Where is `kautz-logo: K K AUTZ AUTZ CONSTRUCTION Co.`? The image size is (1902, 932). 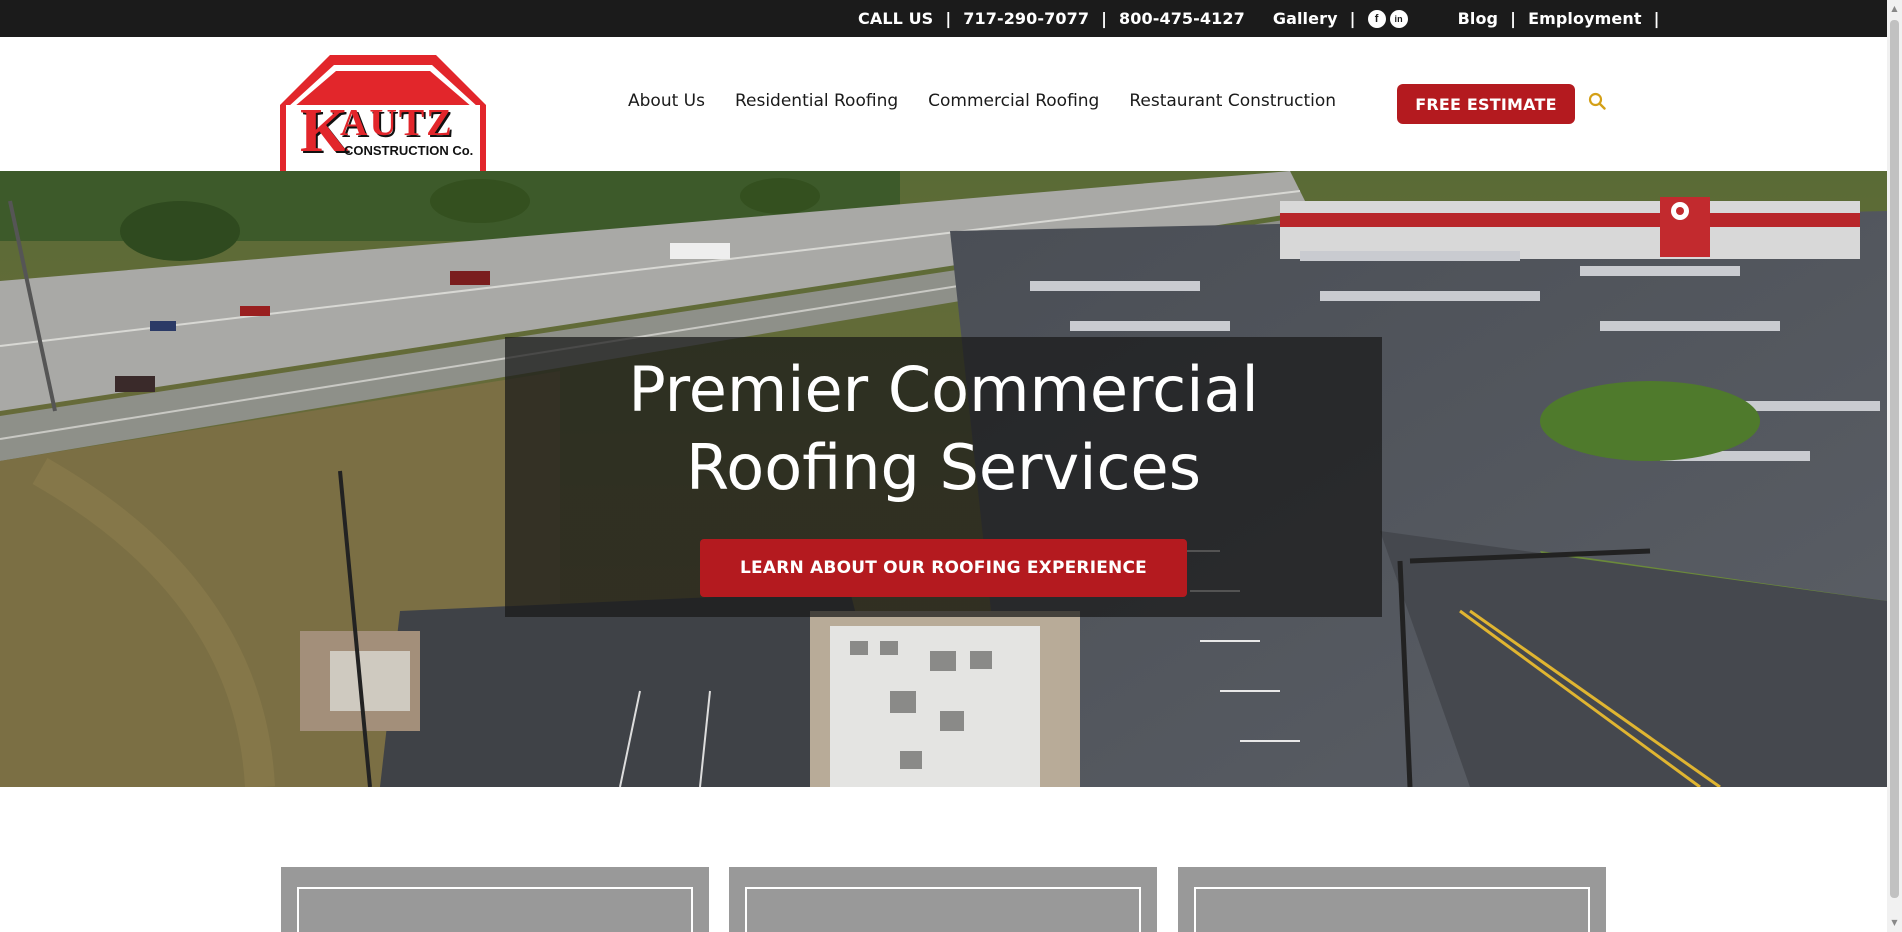
kautz-logo: K K AUTZ AUTZ CONSTRUCTION Co. is located at coordinates (383, 120).